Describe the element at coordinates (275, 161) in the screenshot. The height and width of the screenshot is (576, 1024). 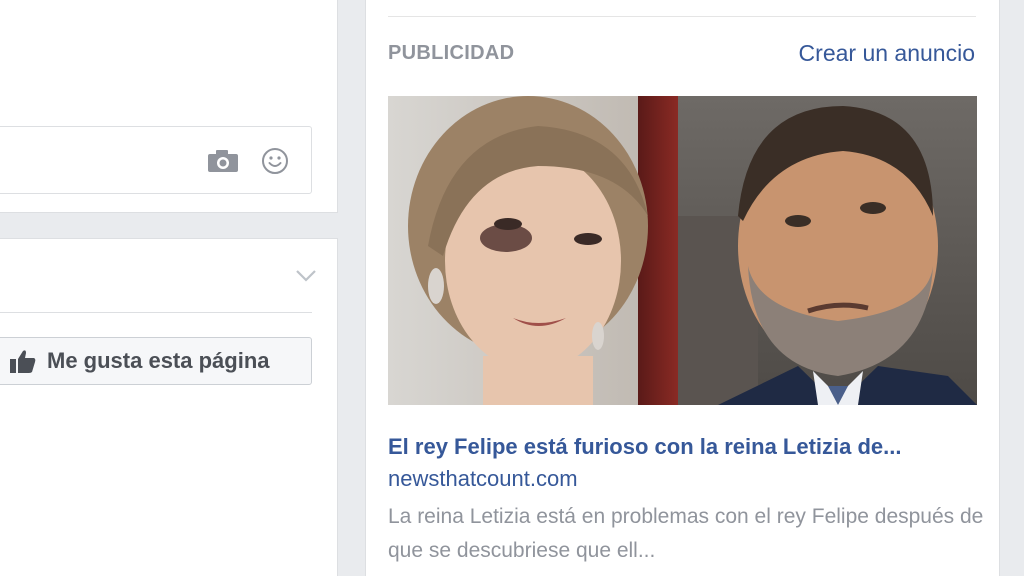
I see `smiley-icon` at that location.